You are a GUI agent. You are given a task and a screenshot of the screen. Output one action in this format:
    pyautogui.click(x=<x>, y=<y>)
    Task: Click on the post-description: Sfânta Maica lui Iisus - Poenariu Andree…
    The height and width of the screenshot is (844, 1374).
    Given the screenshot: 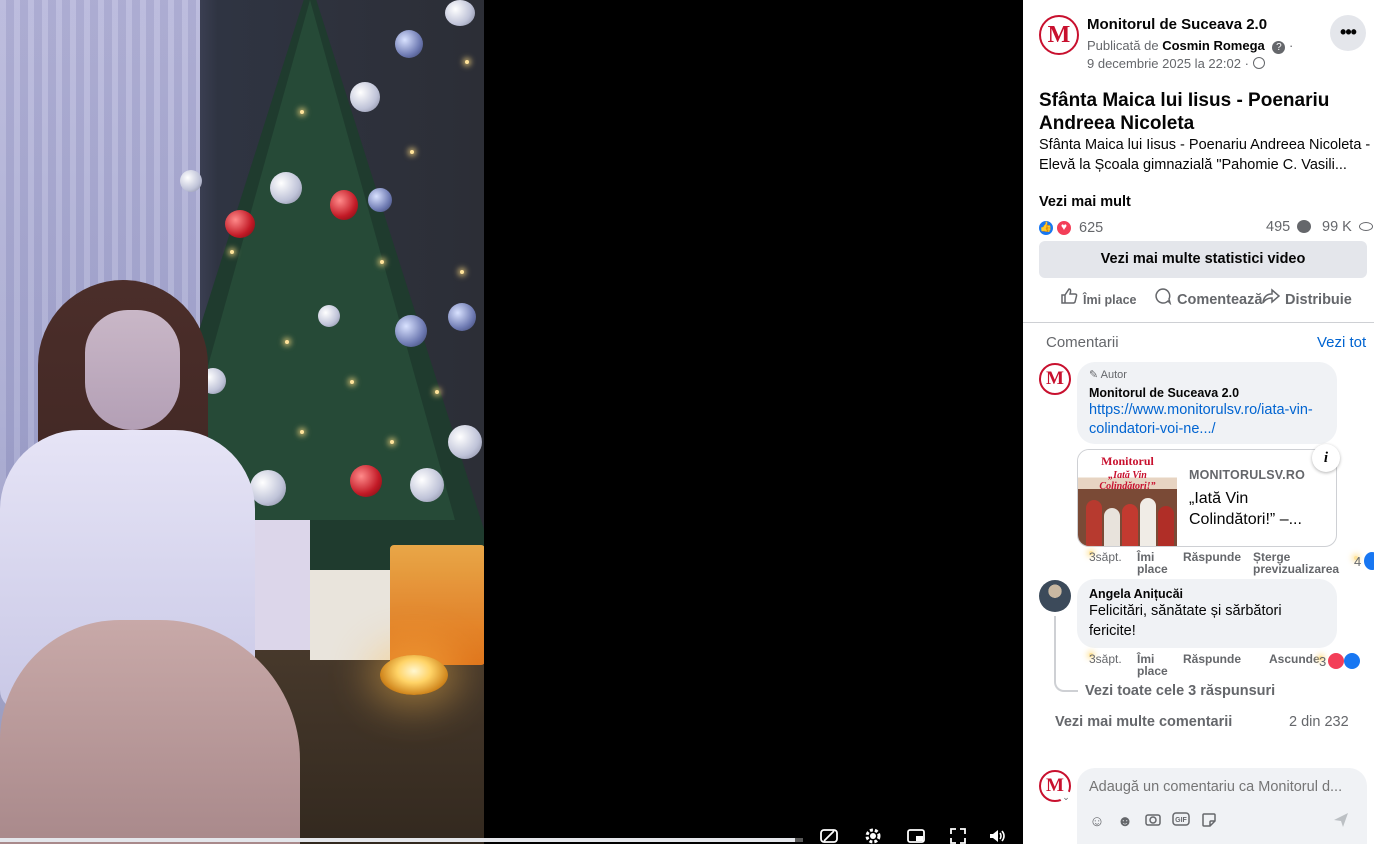 What is the action you would take?
    pyautogui.click(x=1205, y=155)
    